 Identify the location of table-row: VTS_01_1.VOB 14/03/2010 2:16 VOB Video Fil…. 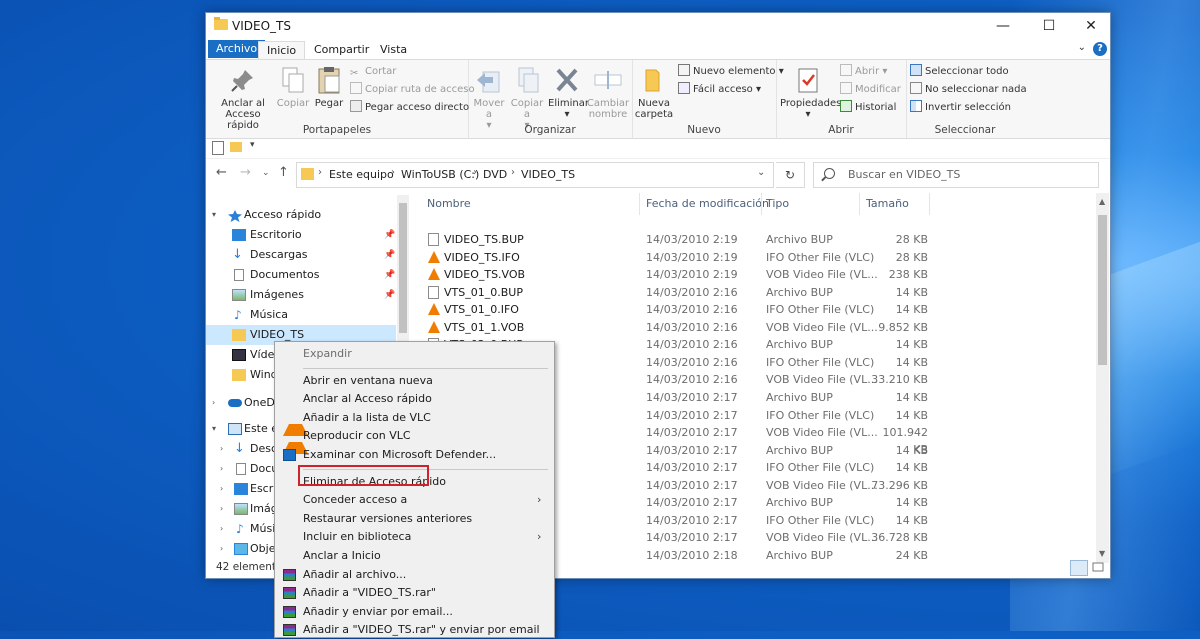
(756, 327).